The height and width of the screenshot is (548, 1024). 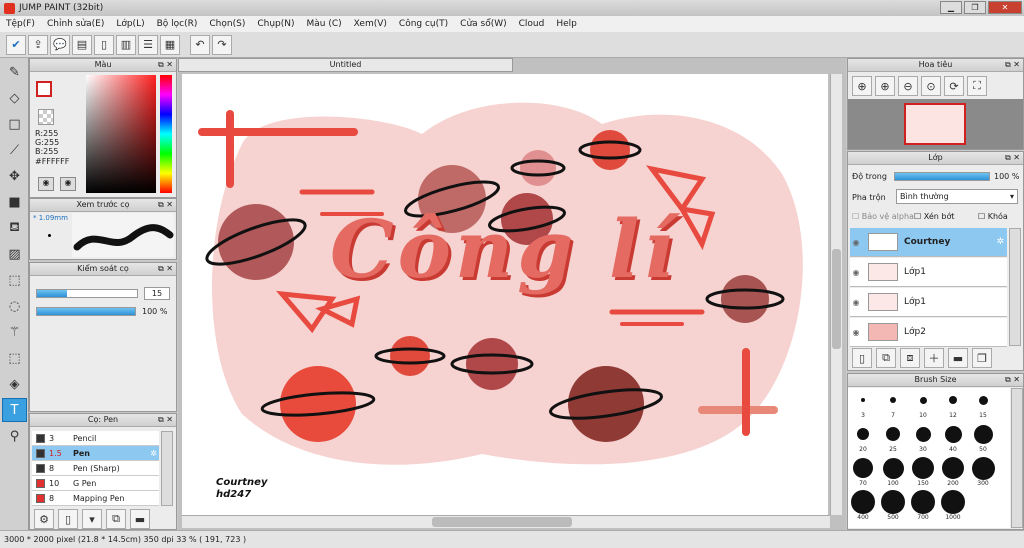 I want to click on select-pen-icon: ⬚, so click(x=14, y=358).